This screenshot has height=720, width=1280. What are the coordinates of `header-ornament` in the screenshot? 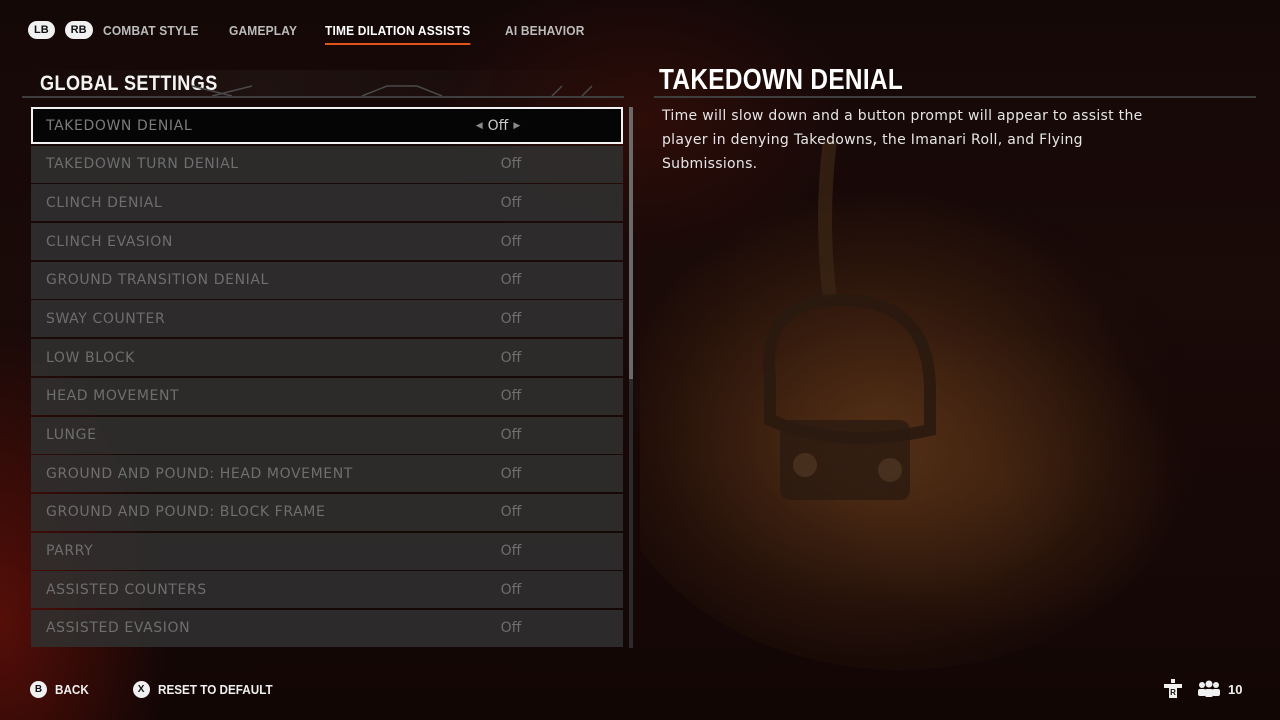 It's located at (392, 90).